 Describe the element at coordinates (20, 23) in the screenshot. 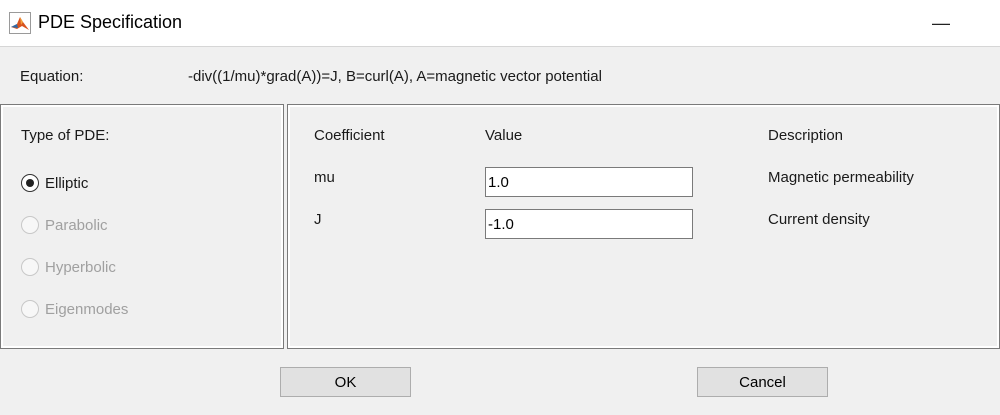

I see `matlab-logo-icon` at that location.